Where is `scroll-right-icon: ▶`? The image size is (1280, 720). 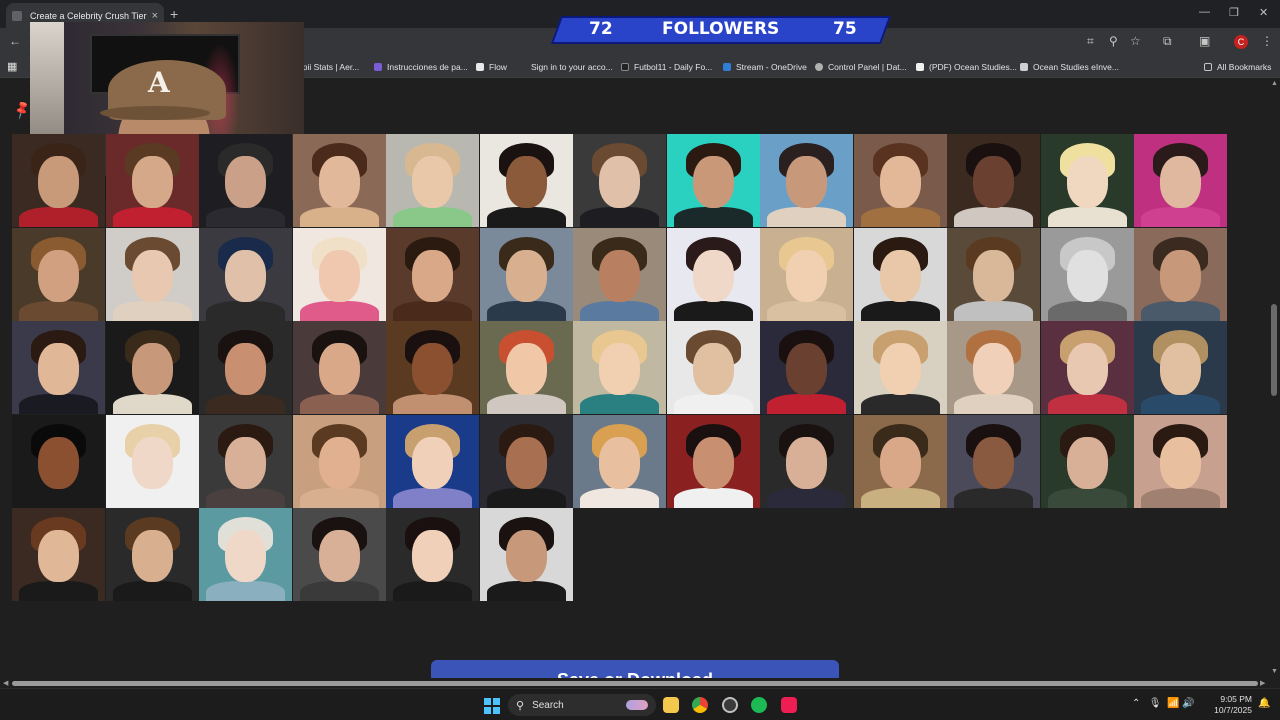
scroll-right-icon: ▶ is located at coordinates (1262, 683).